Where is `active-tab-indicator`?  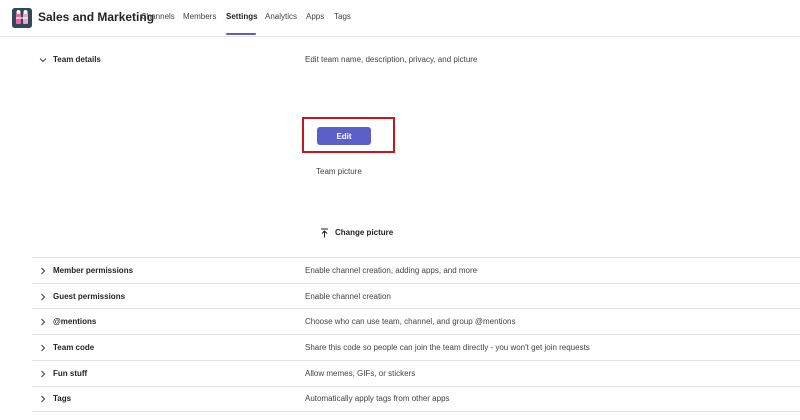 active-tab-indicator is located at coordinates (241, 34).